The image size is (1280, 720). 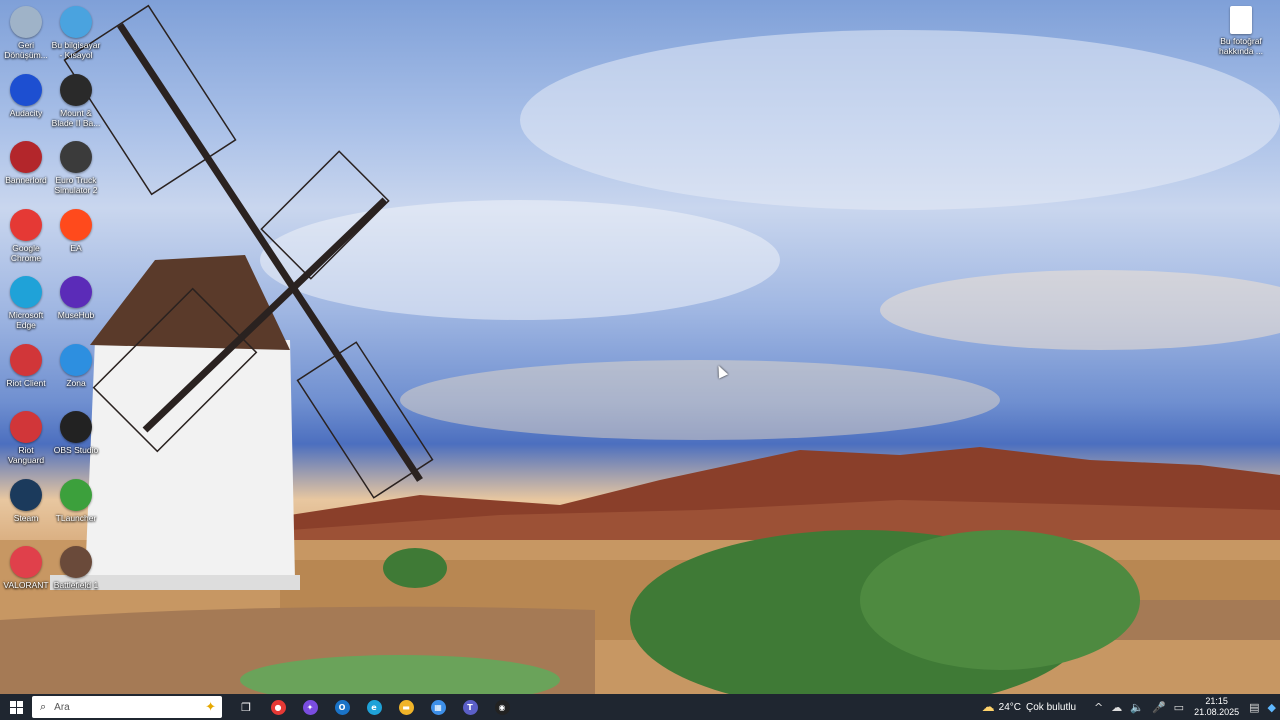 I want to click on desktop-icon-steam: Steam, so click(x=26, y=500).